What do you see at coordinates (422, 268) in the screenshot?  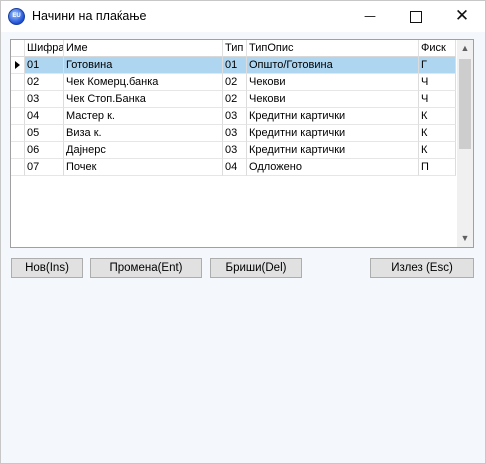 I see `exit-button: Излез (Esc)` at bounding box center [422, 268].